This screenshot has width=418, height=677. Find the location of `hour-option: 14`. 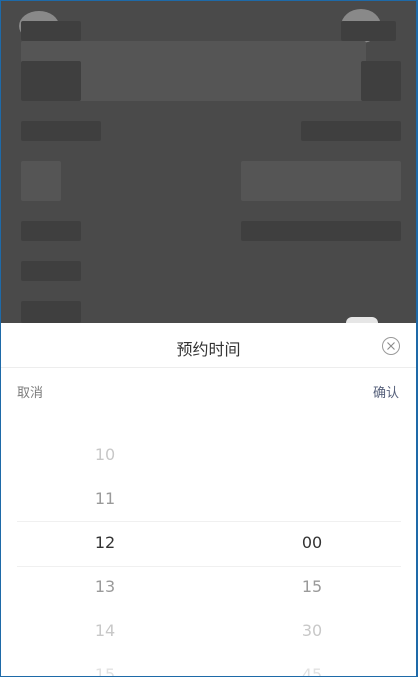

hour-option: 14 is located at coordinates (105, 631).